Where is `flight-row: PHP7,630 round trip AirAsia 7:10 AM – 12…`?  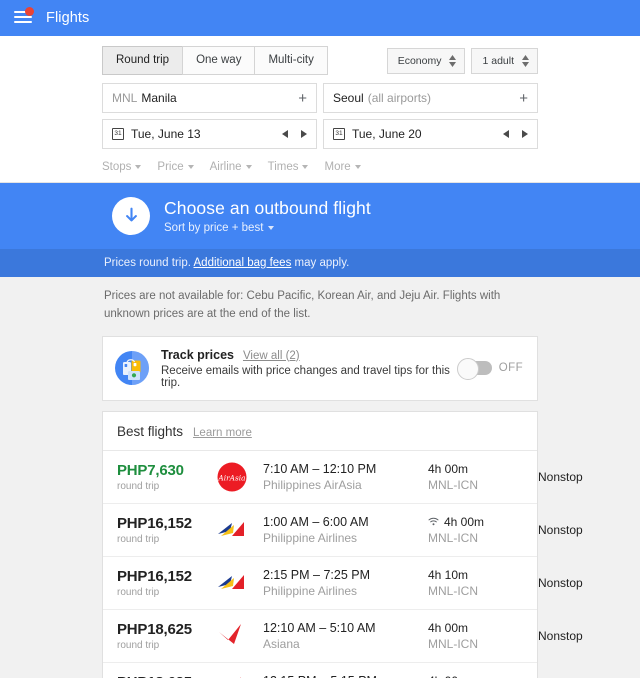
flight-row: PHP7,630 round trip AirAsia 7:10 AM – 12… is located at coordinates (343, 477).